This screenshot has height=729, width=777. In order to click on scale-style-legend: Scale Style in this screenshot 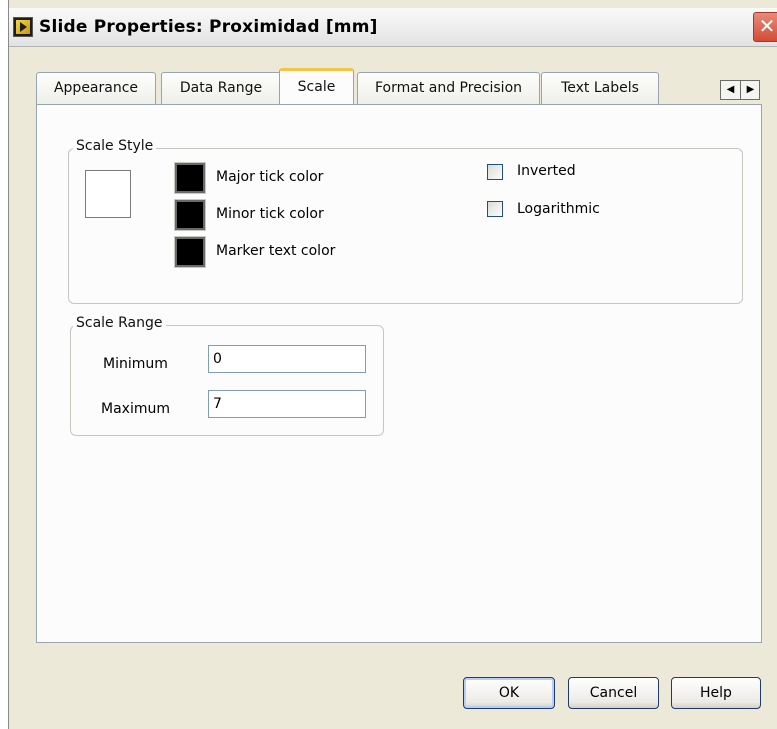, I will do `click(115, 146)`.